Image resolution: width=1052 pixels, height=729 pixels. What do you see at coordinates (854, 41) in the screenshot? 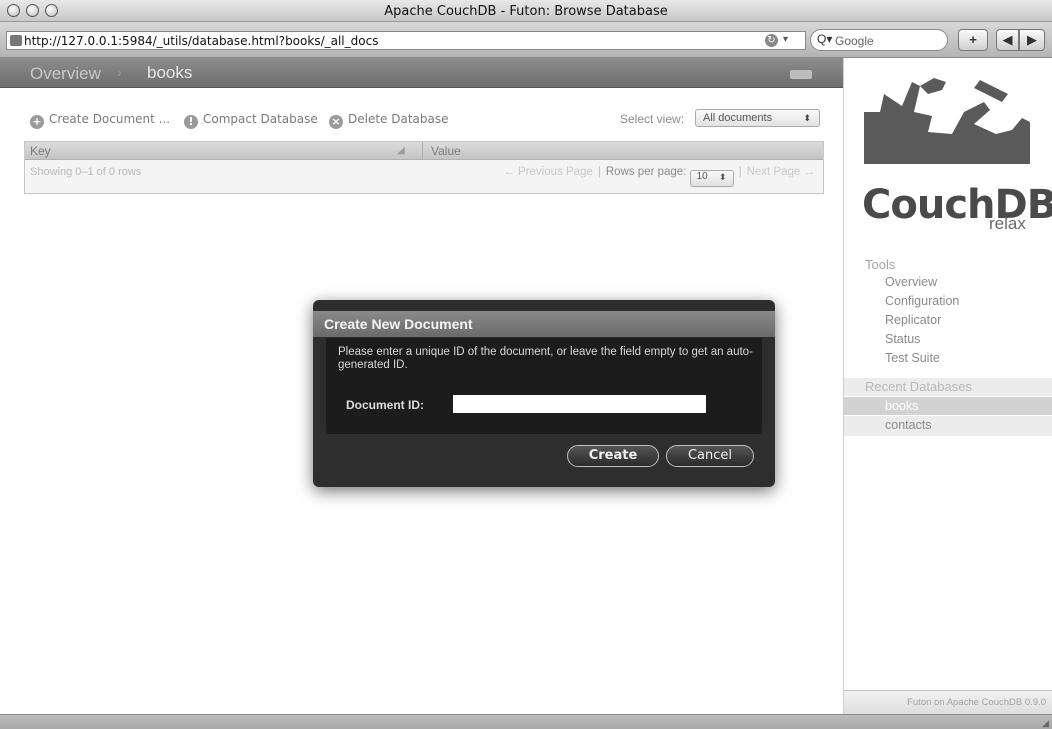
I see `search-placeholder: Google` at bounding box center [854, 41].